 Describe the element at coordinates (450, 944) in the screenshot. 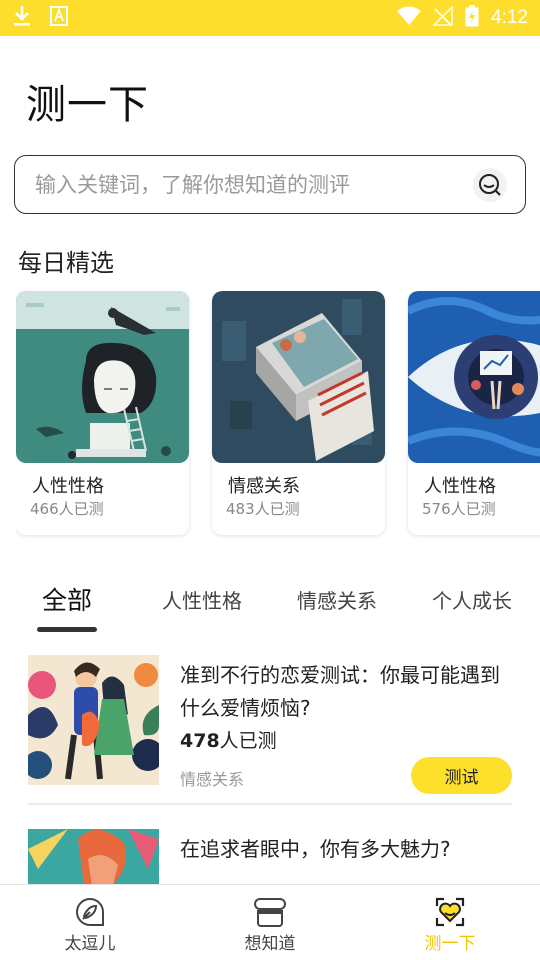

I see `nav-label: 测一下` at that location.